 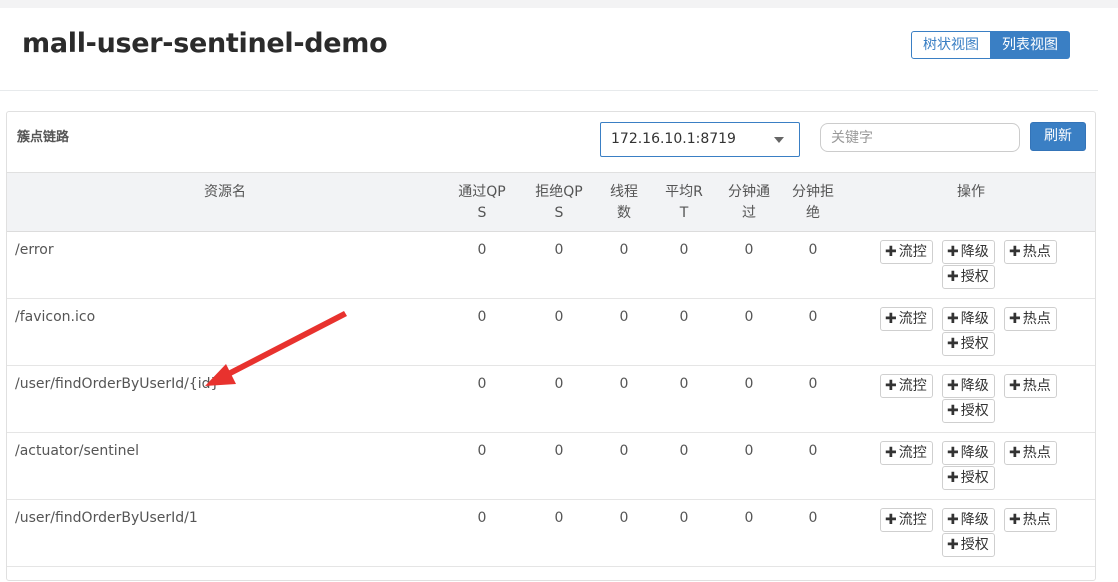 I want to click on table-row: /error 0 0 0 0 0 0 ✚ 流控 ✚ 降级 ✚ 热点 ✚ 授权, so click(x=551, y=265).